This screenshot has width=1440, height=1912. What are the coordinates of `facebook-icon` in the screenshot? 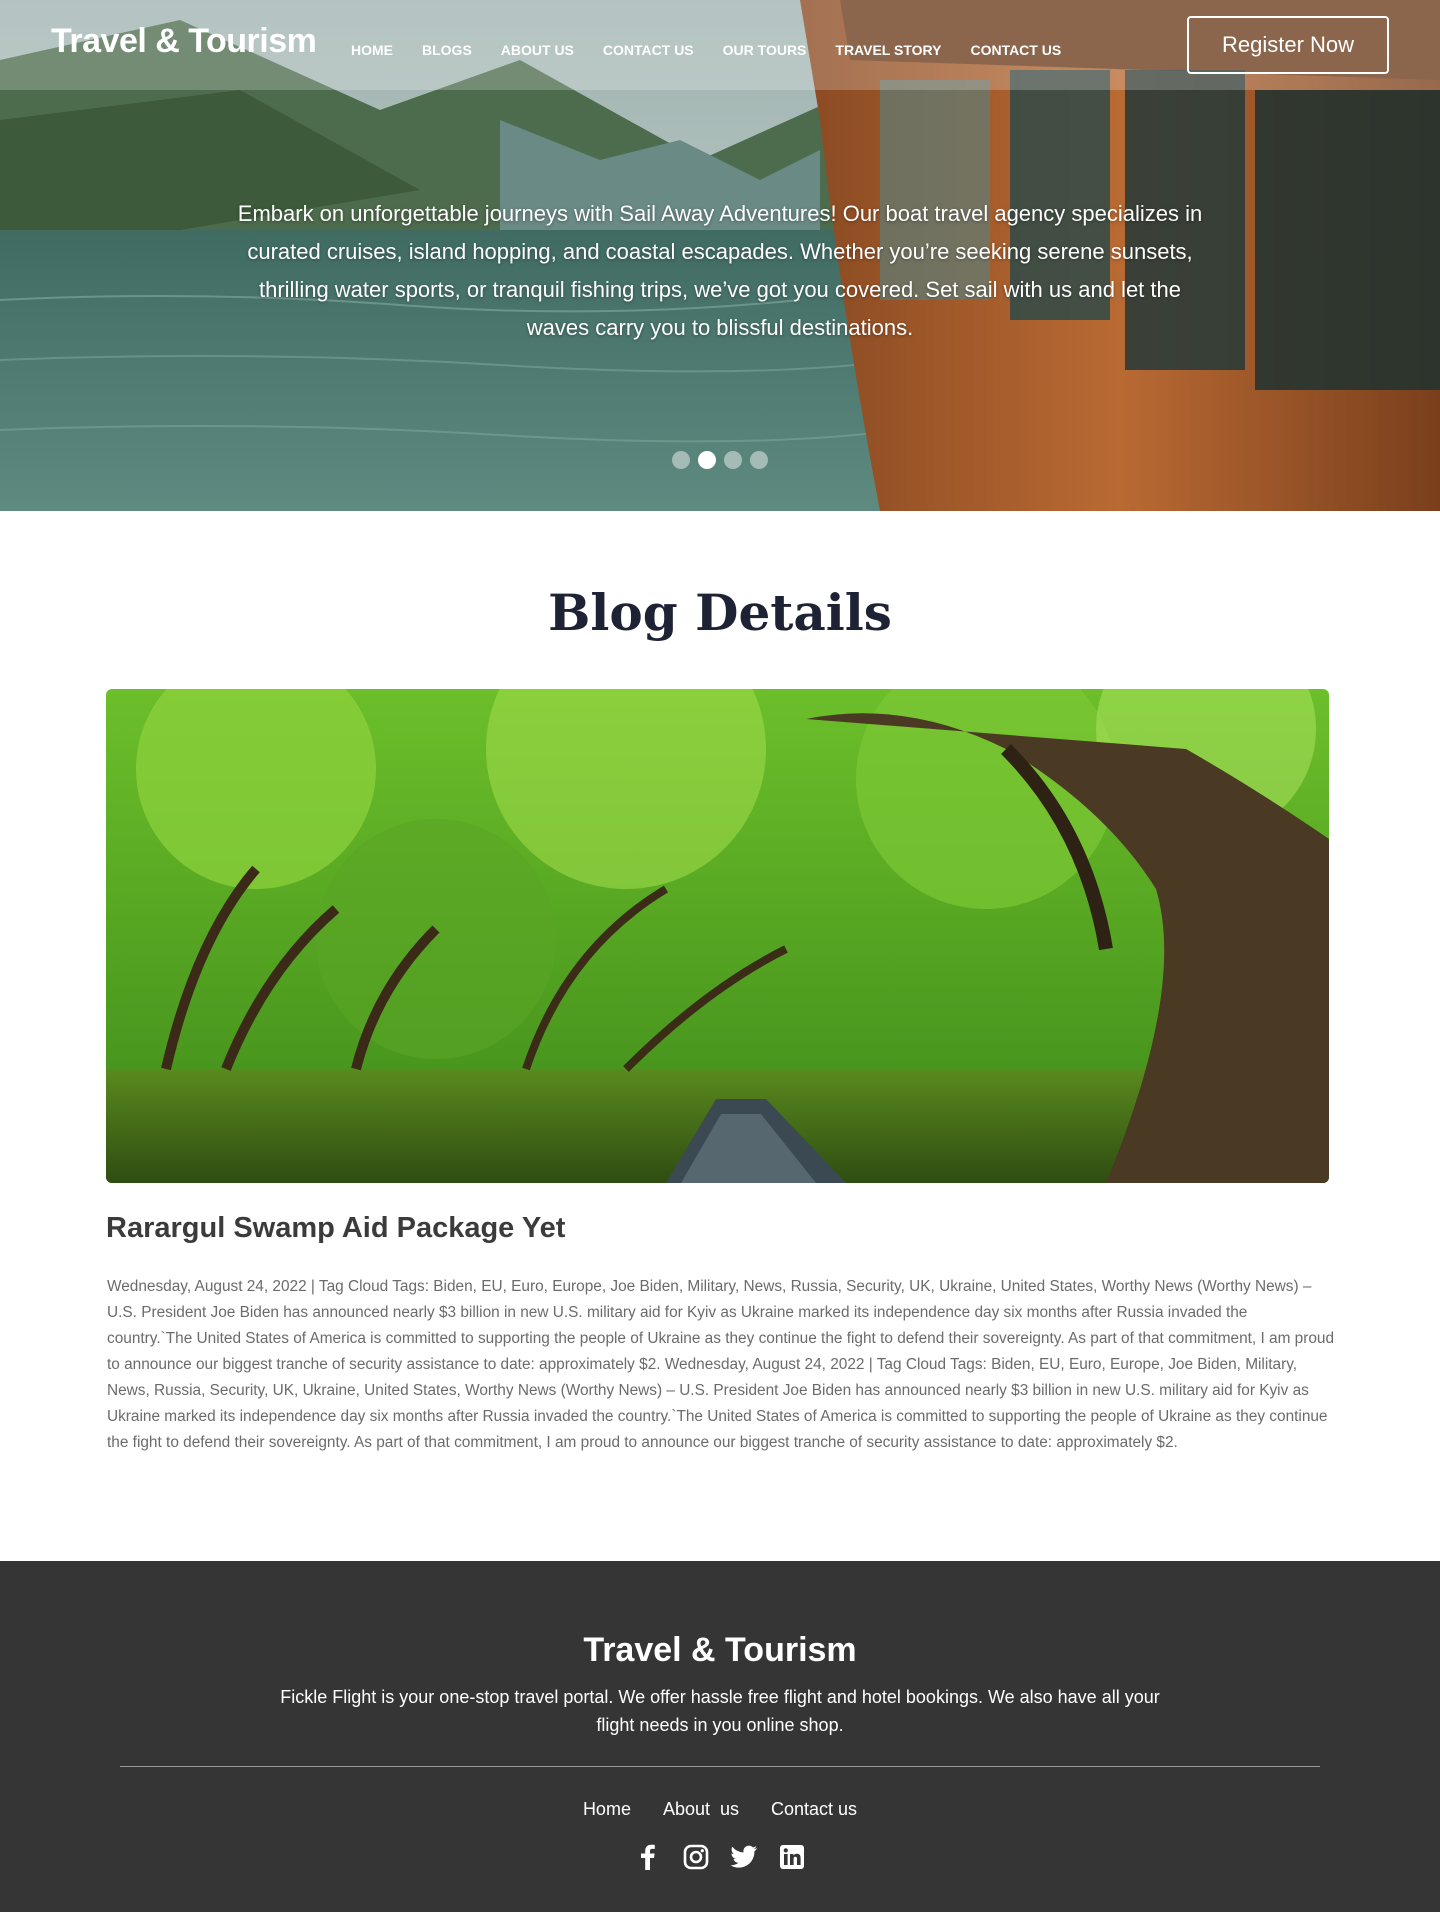 It's located at (648, 1857).